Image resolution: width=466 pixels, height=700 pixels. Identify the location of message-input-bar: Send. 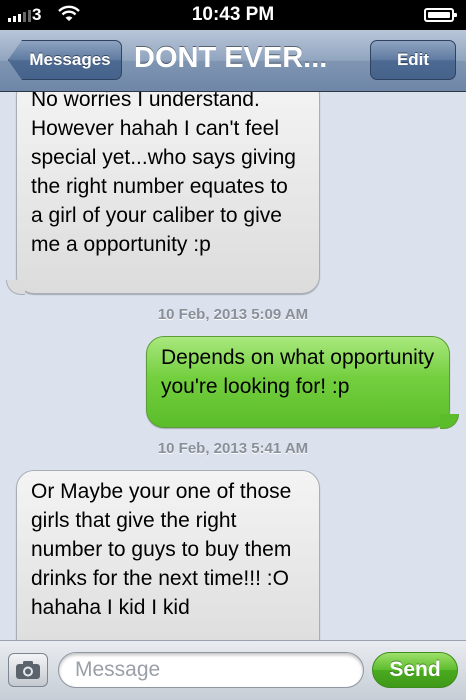
(233, 670).